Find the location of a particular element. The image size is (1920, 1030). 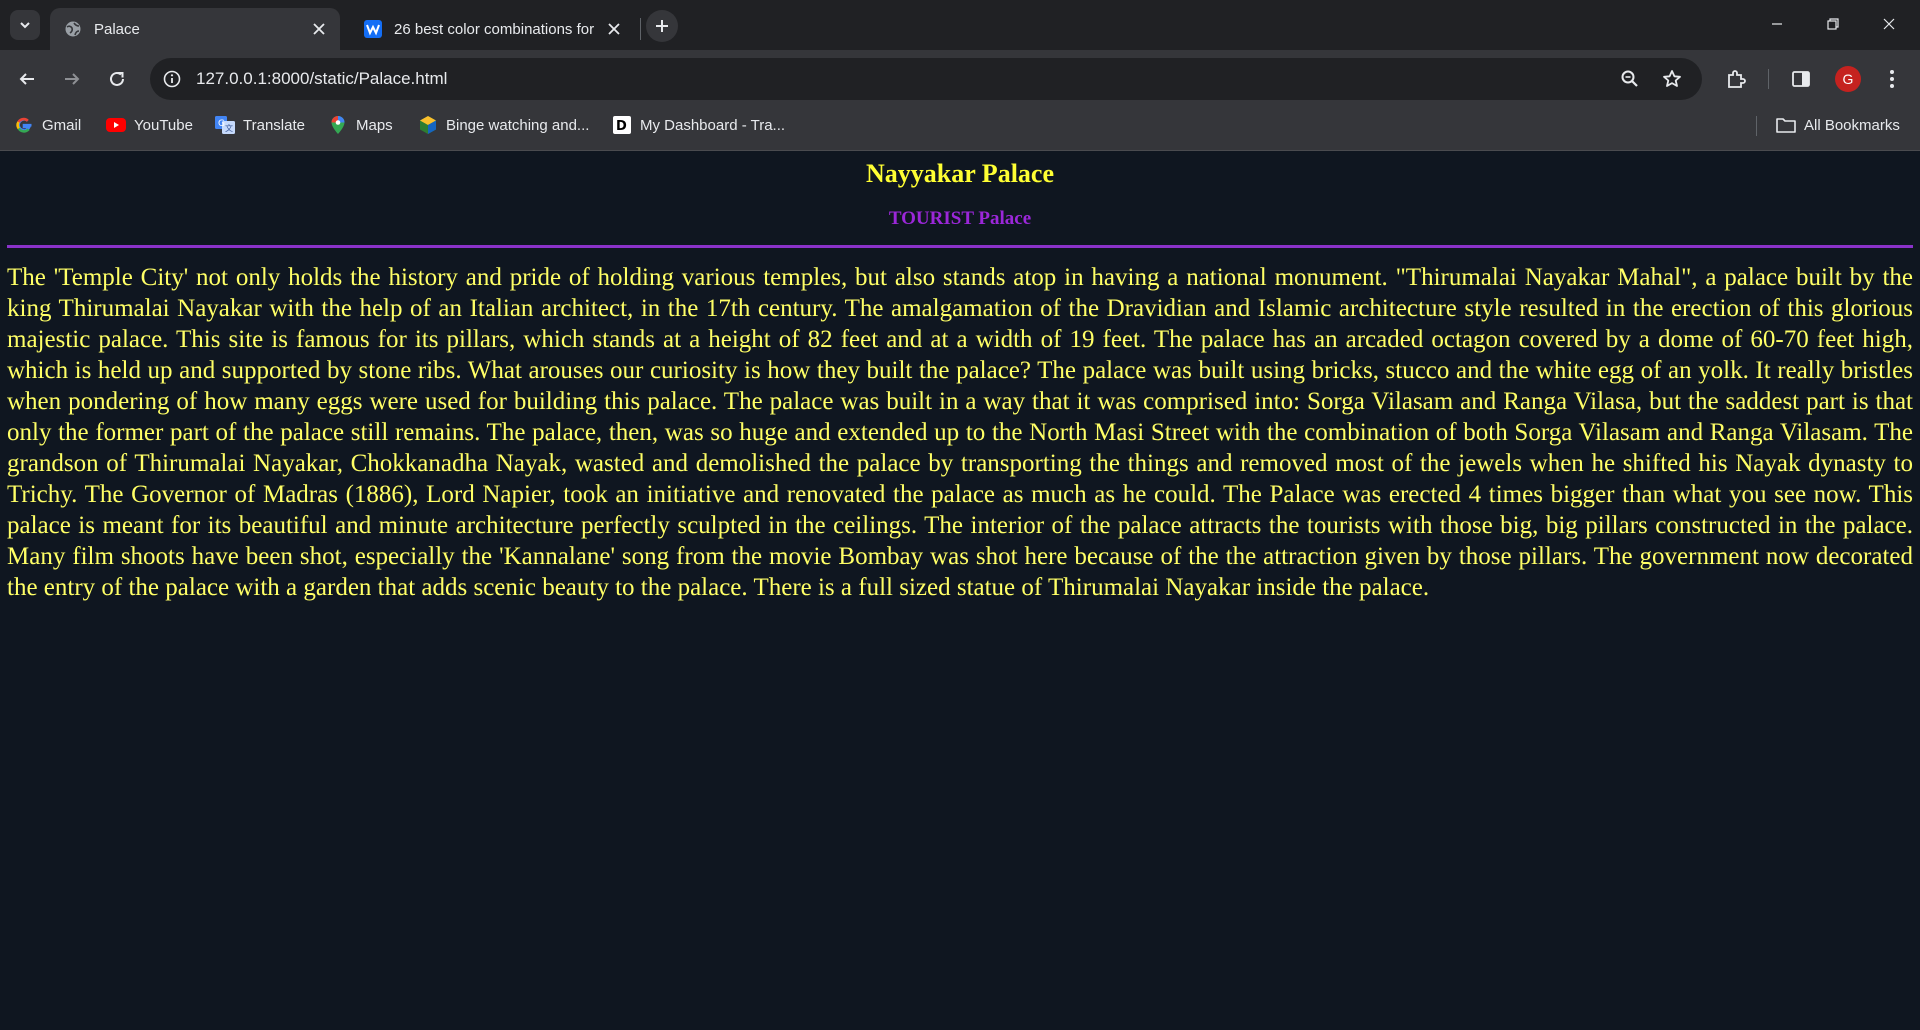

zoom-icon is located at coordinates (1630, 79).